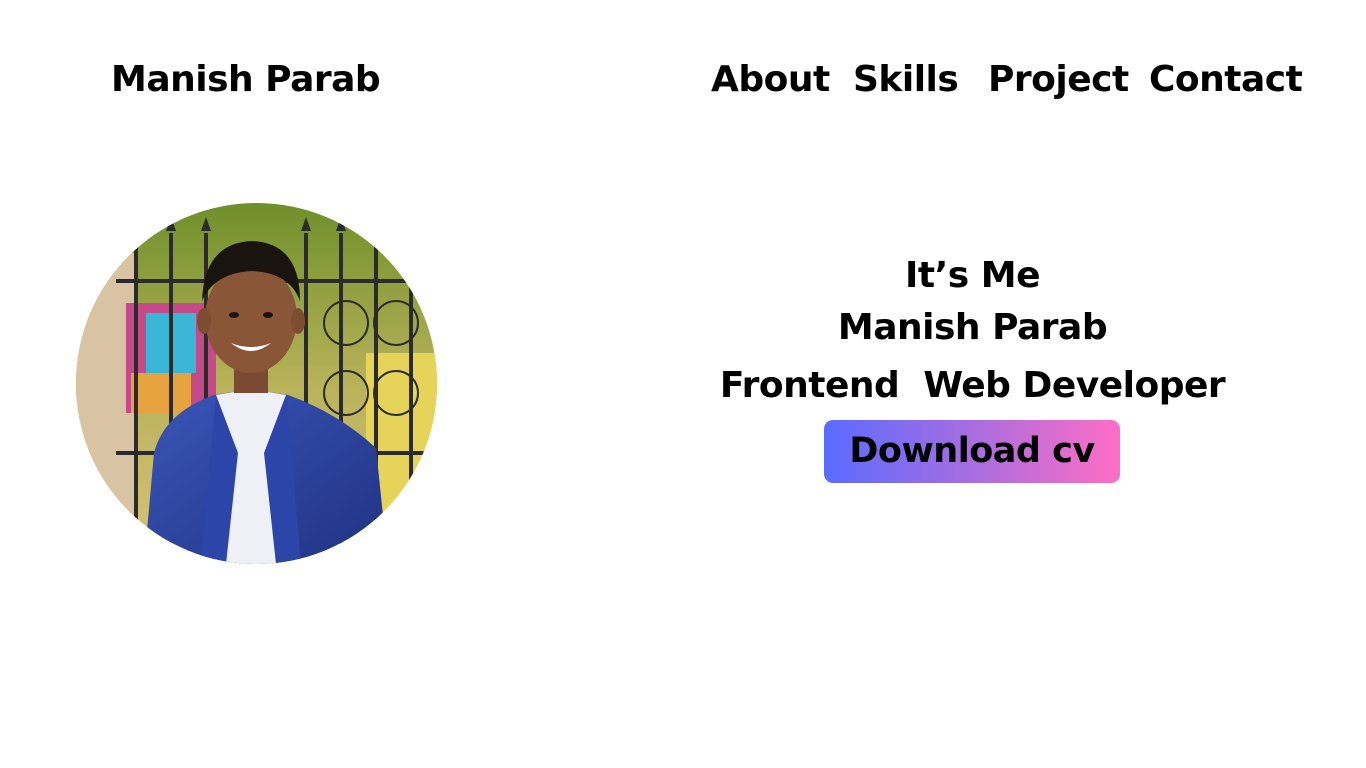 This screenshot has width=1366, height=768. I want to click on nav-link-contact: Contact, so click(1226, 80).